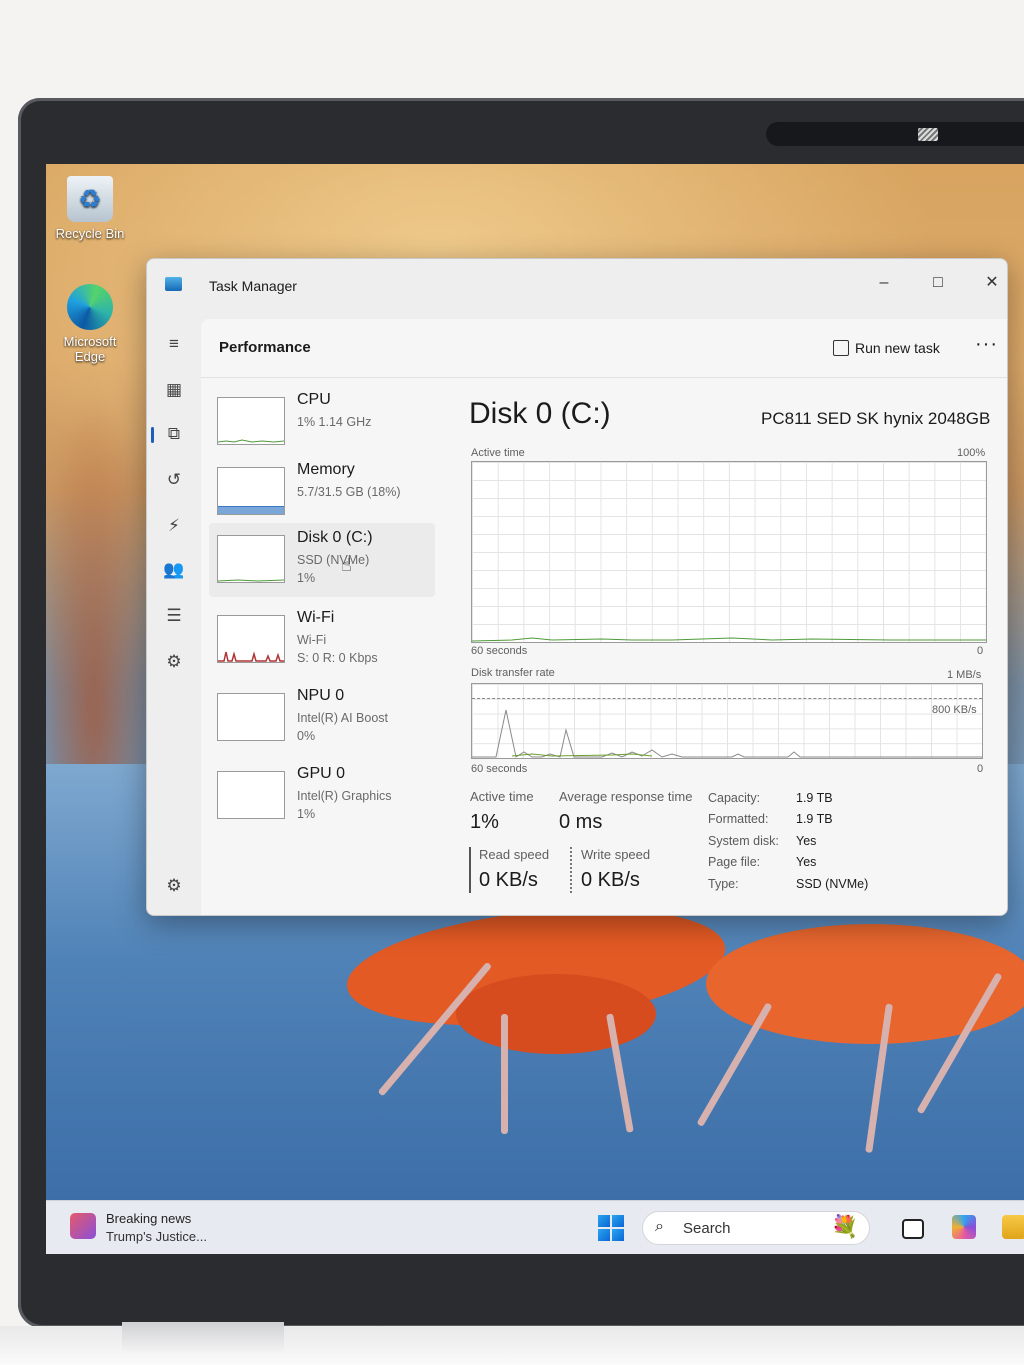 This screenshot has width=1024, height=1365. What do you see at coordinates (913, 1229) in the screenshot?
I see `task-view-icon` at bounding box center [913, 1229].